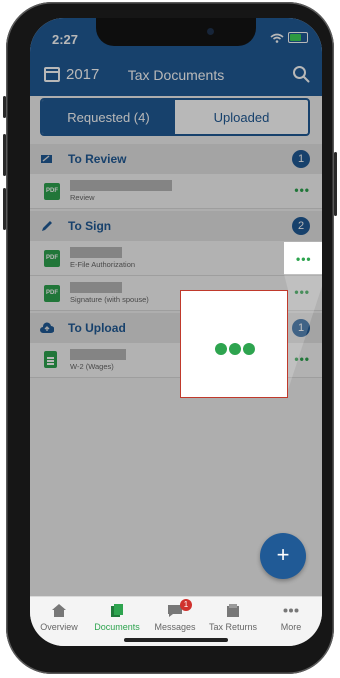  What do you see at coordinates (283, 556) in the screenshot?
I see `add-document-button: +` at bounding box center [283, 556].